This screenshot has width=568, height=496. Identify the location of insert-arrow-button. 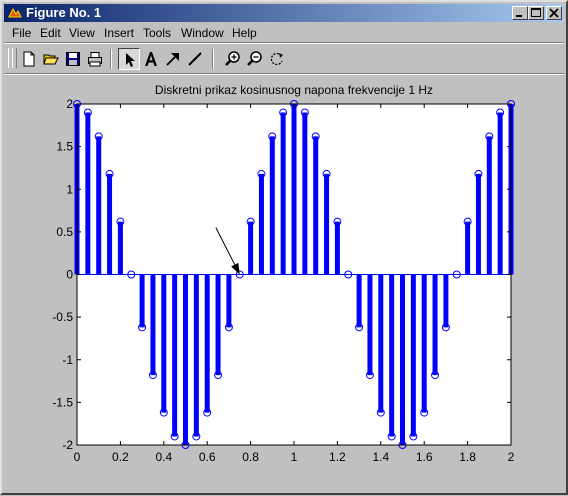
(173, 59).